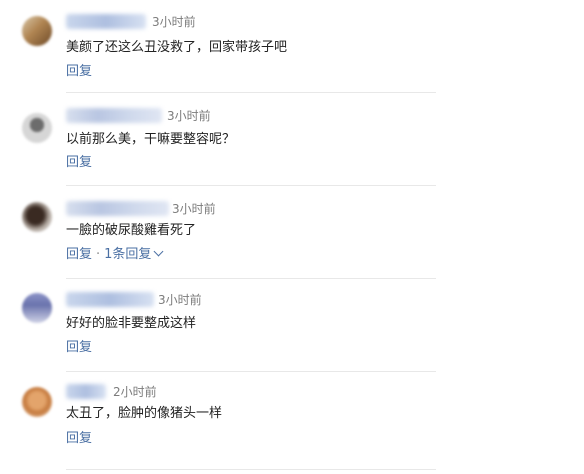  Describe the element at coordinates (131, 323) in the screenshot. I see `comment-text: 好好的脸非要整成这样` at that location.